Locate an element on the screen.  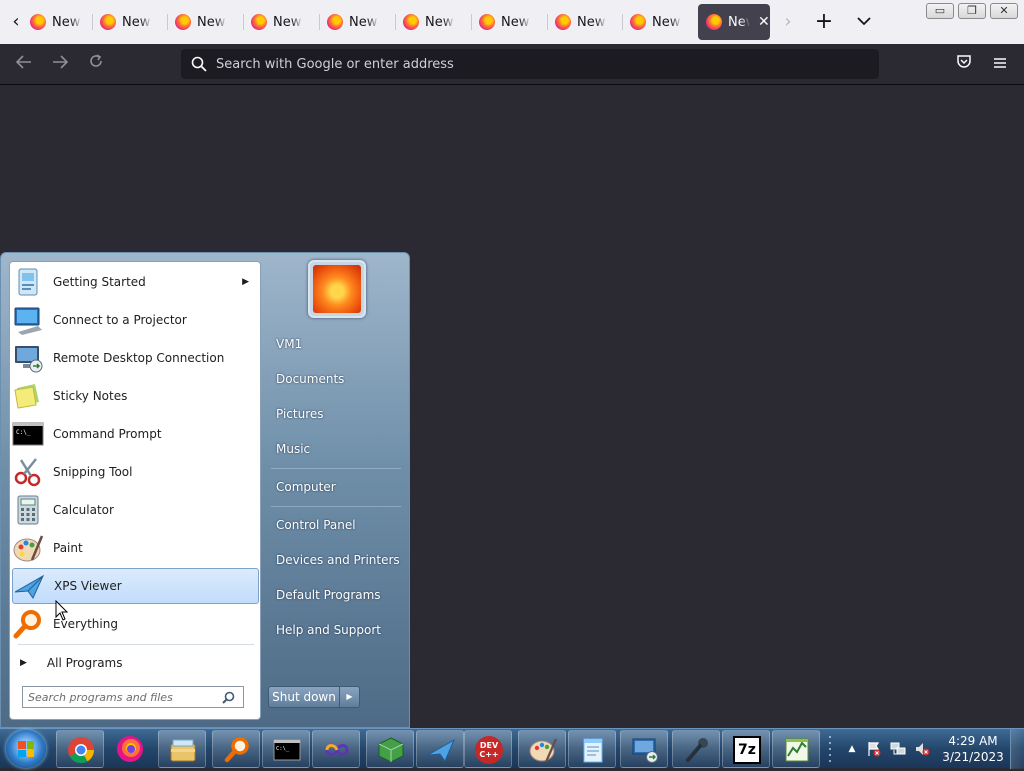
program-everything: Everything is located at coordinates (135, 624).